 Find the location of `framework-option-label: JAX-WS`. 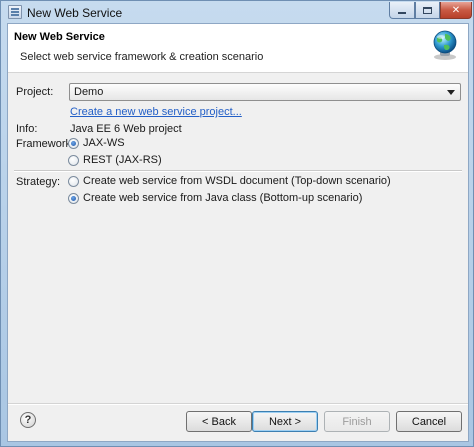

framework-option-label: JAX-WS is located at coordinates (104, 143).